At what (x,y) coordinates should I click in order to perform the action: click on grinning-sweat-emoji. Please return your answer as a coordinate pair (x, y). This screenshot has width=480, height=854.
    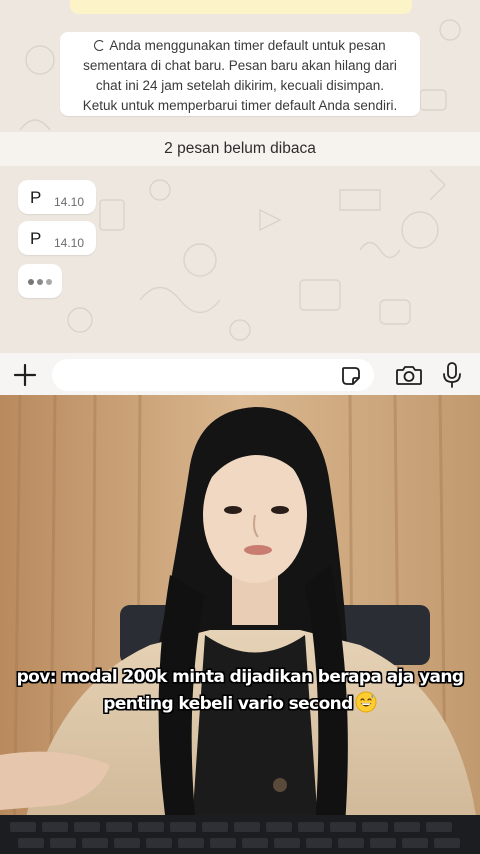
    Looking at the image, I should click on (366, 702).